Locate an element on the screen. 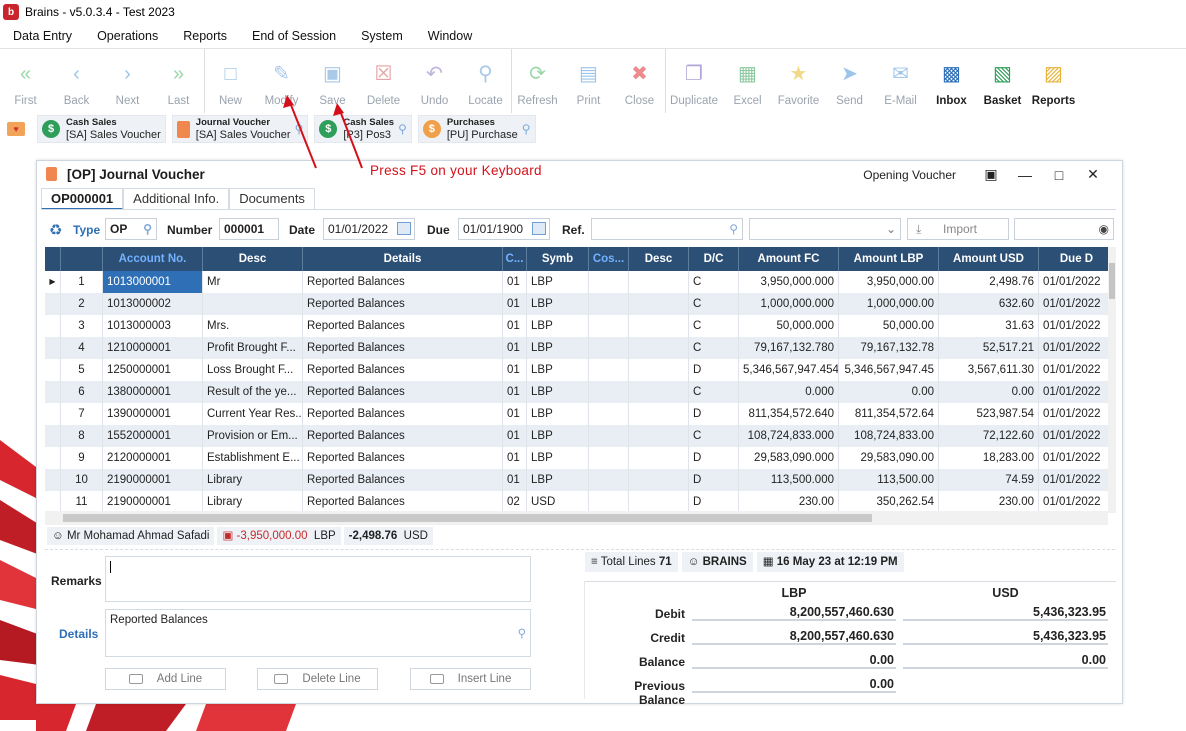 This screenshot has height=731, width=1186. inbox-button: ▩ Inbox is located at coordinates (951, 88).